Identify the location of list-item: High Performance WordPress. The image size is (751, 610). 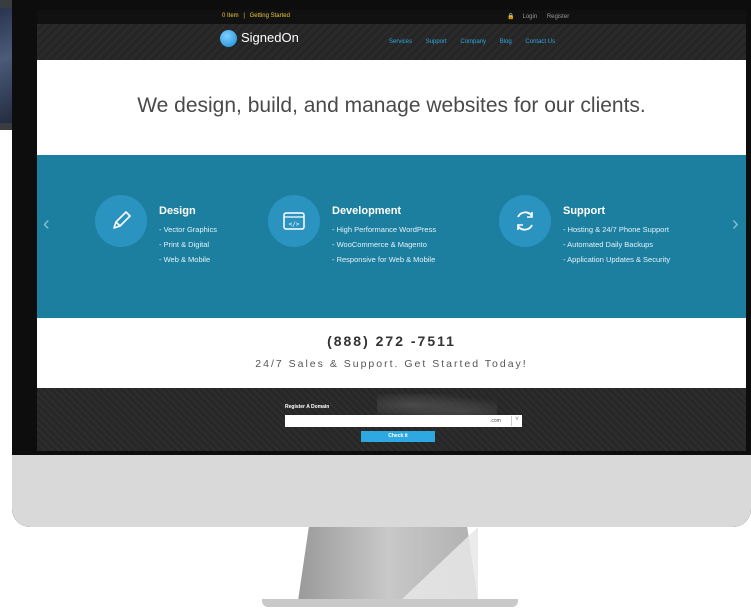
(384, 232).